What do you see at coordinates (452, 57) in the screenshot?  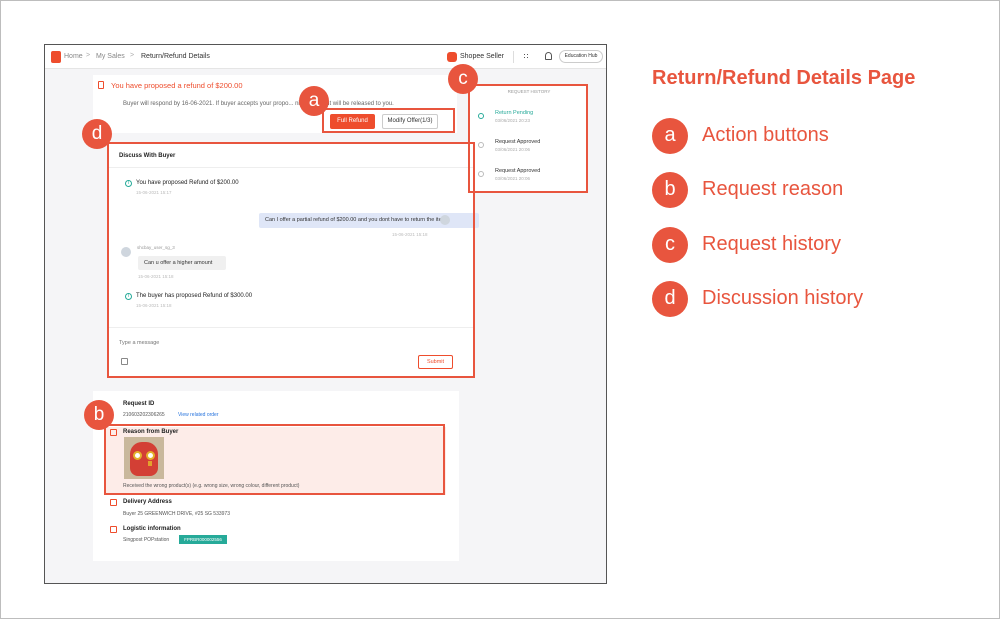 I see `seller-logo-icon` at bounding box center [452, 57].